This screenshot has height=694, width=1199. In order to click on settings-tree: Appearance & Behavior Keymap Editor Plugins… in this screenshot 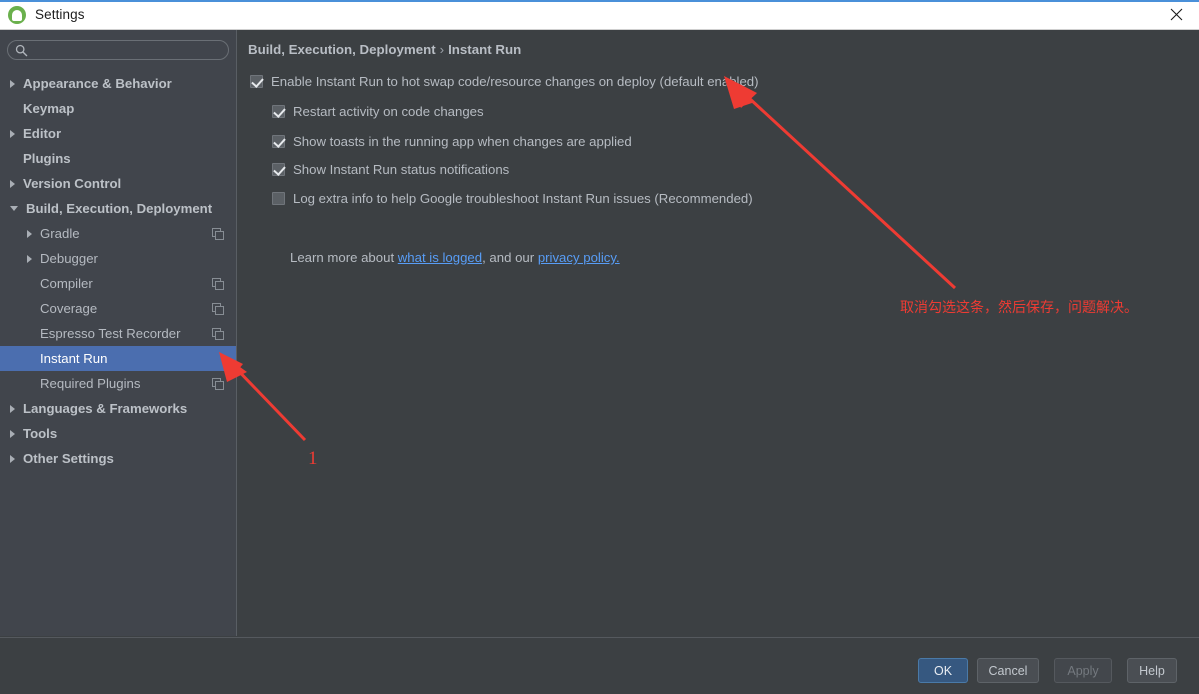, I will do `click(118, 271)`.